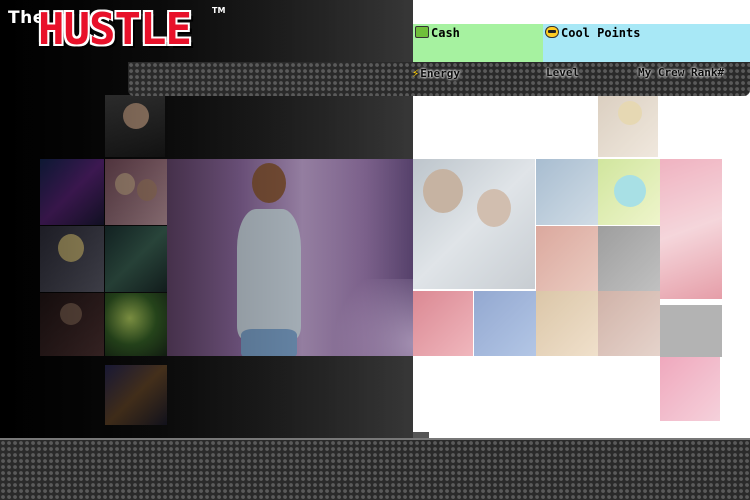  Describe the element at coordinates (72, 192) in the screenshot. I see `photo-tile-club-blue` at that location.